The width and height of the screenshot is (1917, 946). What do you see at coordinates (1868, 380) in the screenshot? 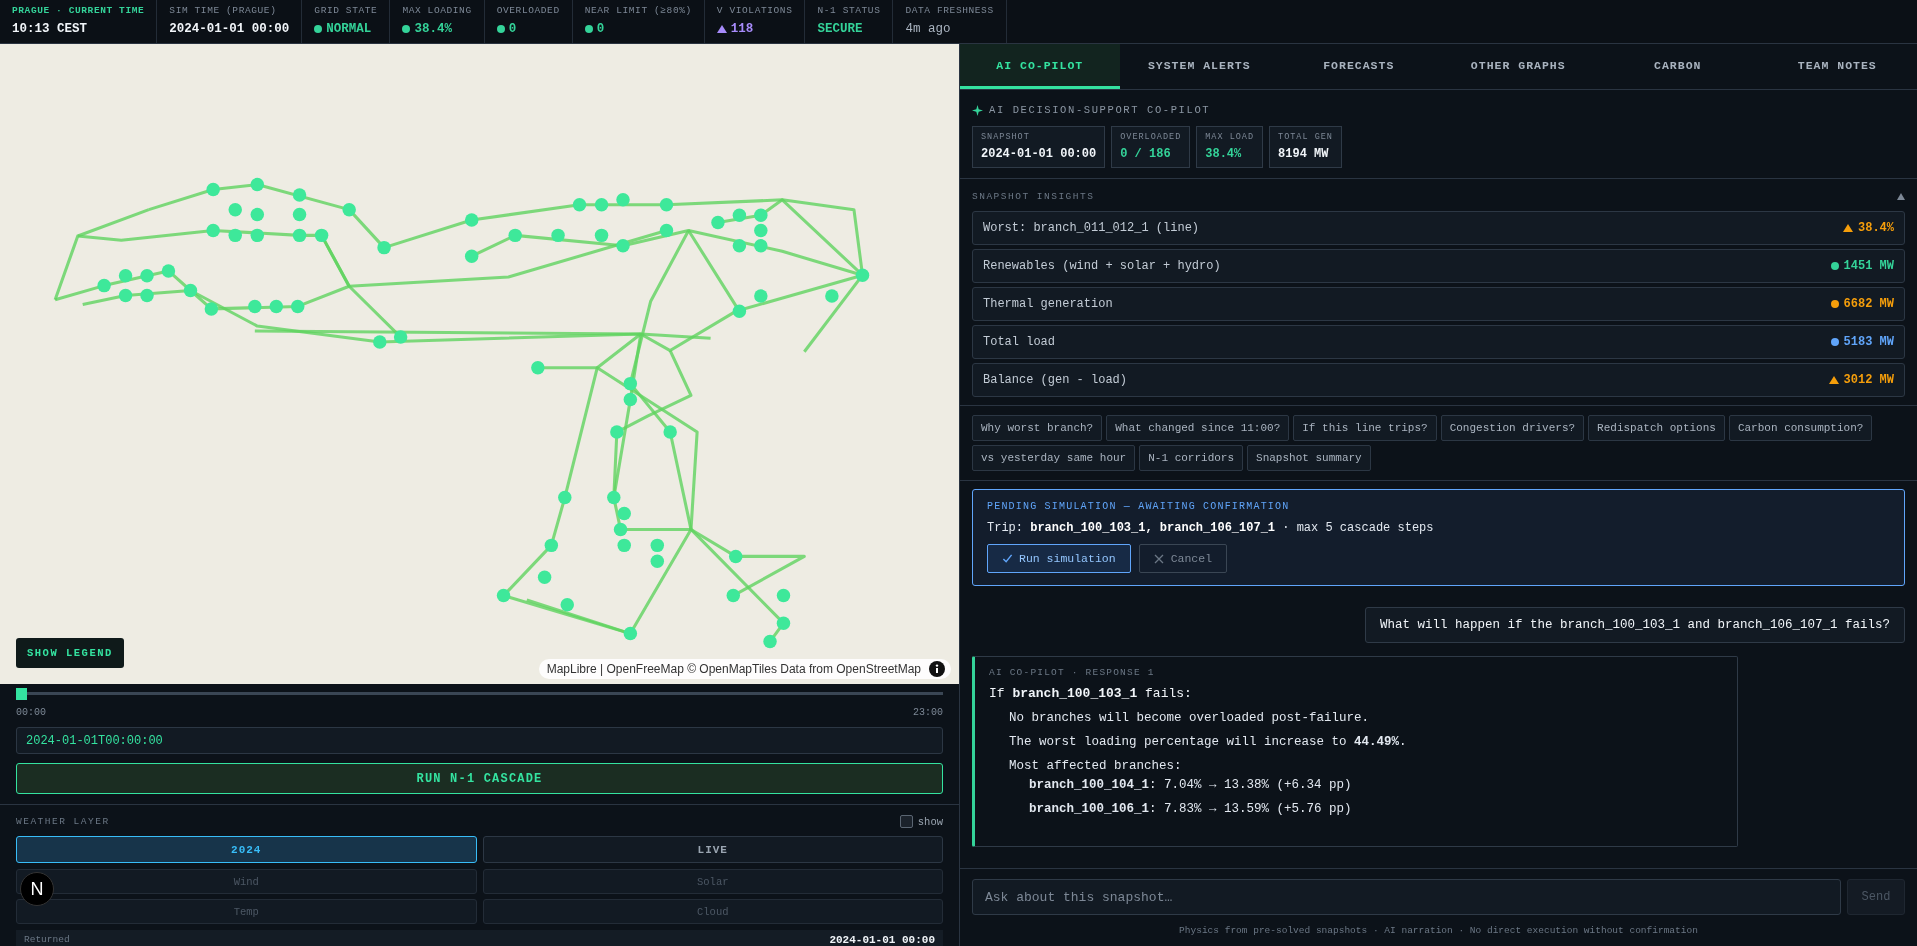
I see `insight-value: 3012 MW` at bounding box center [1868, 380].